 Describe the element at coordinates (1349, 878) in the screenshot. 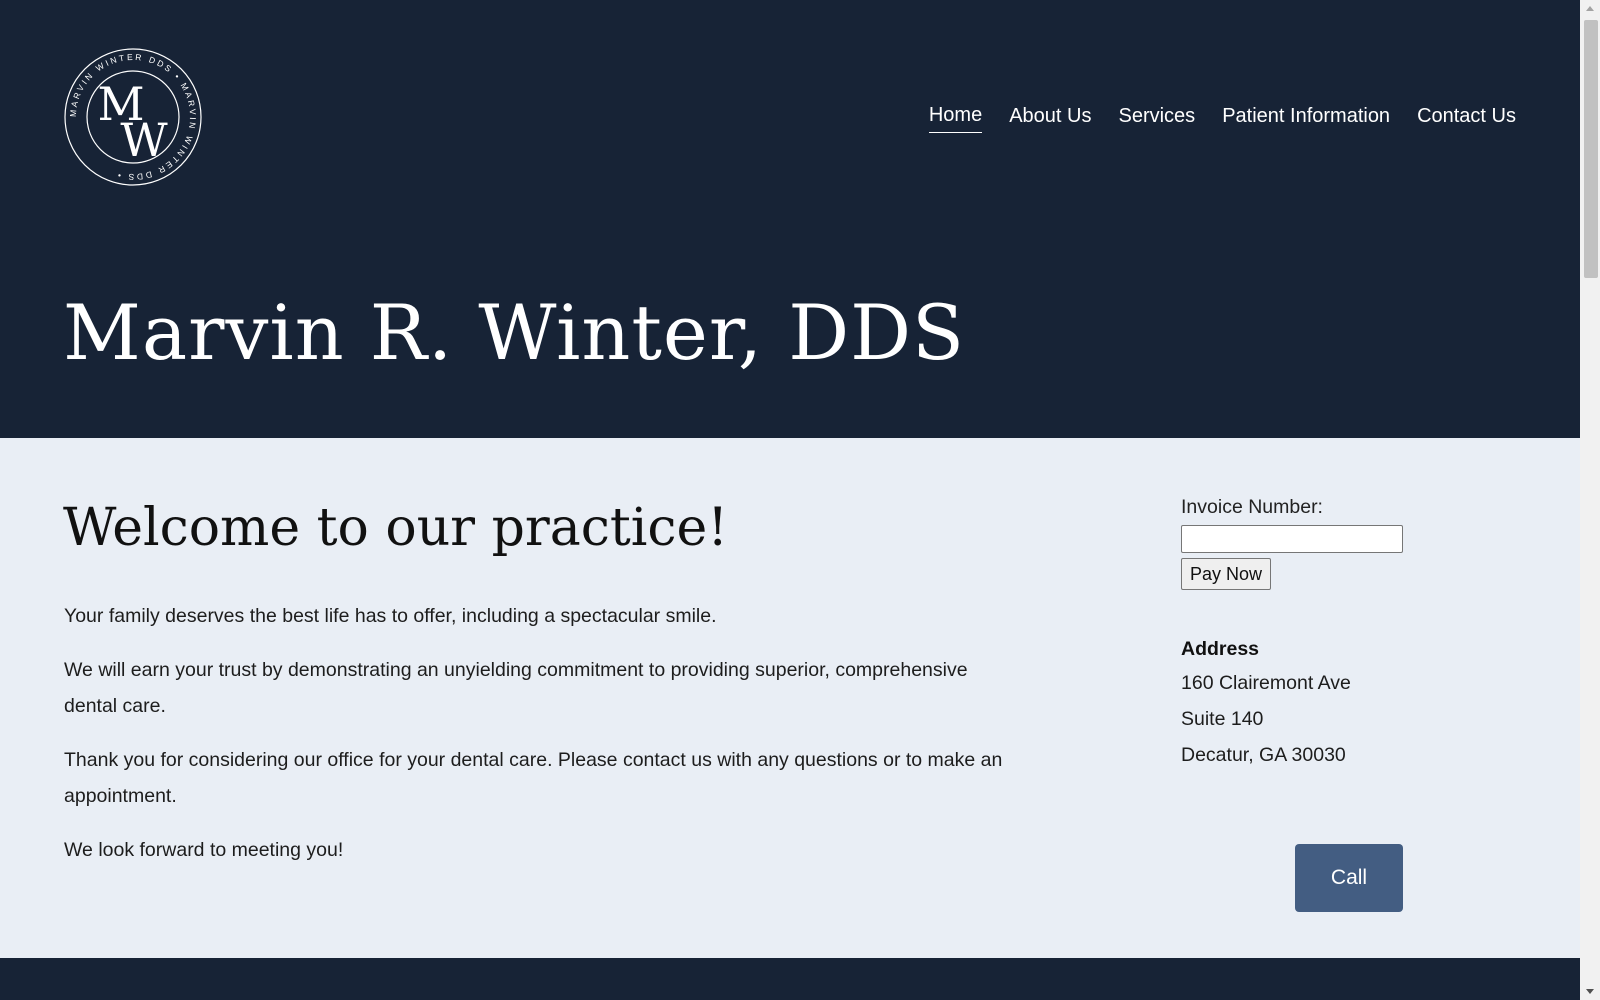

I see `call-button: Call` at that location.